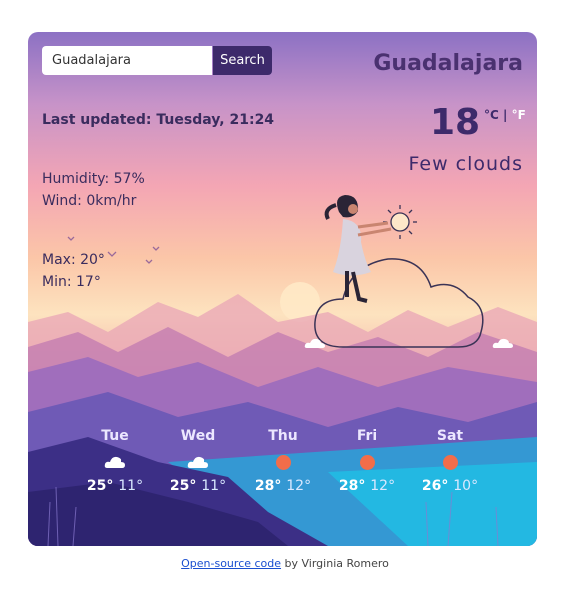  Describe the element at coordinates (448, 63) in the screenshot. I see `city-name: Guadalajara` at that location.